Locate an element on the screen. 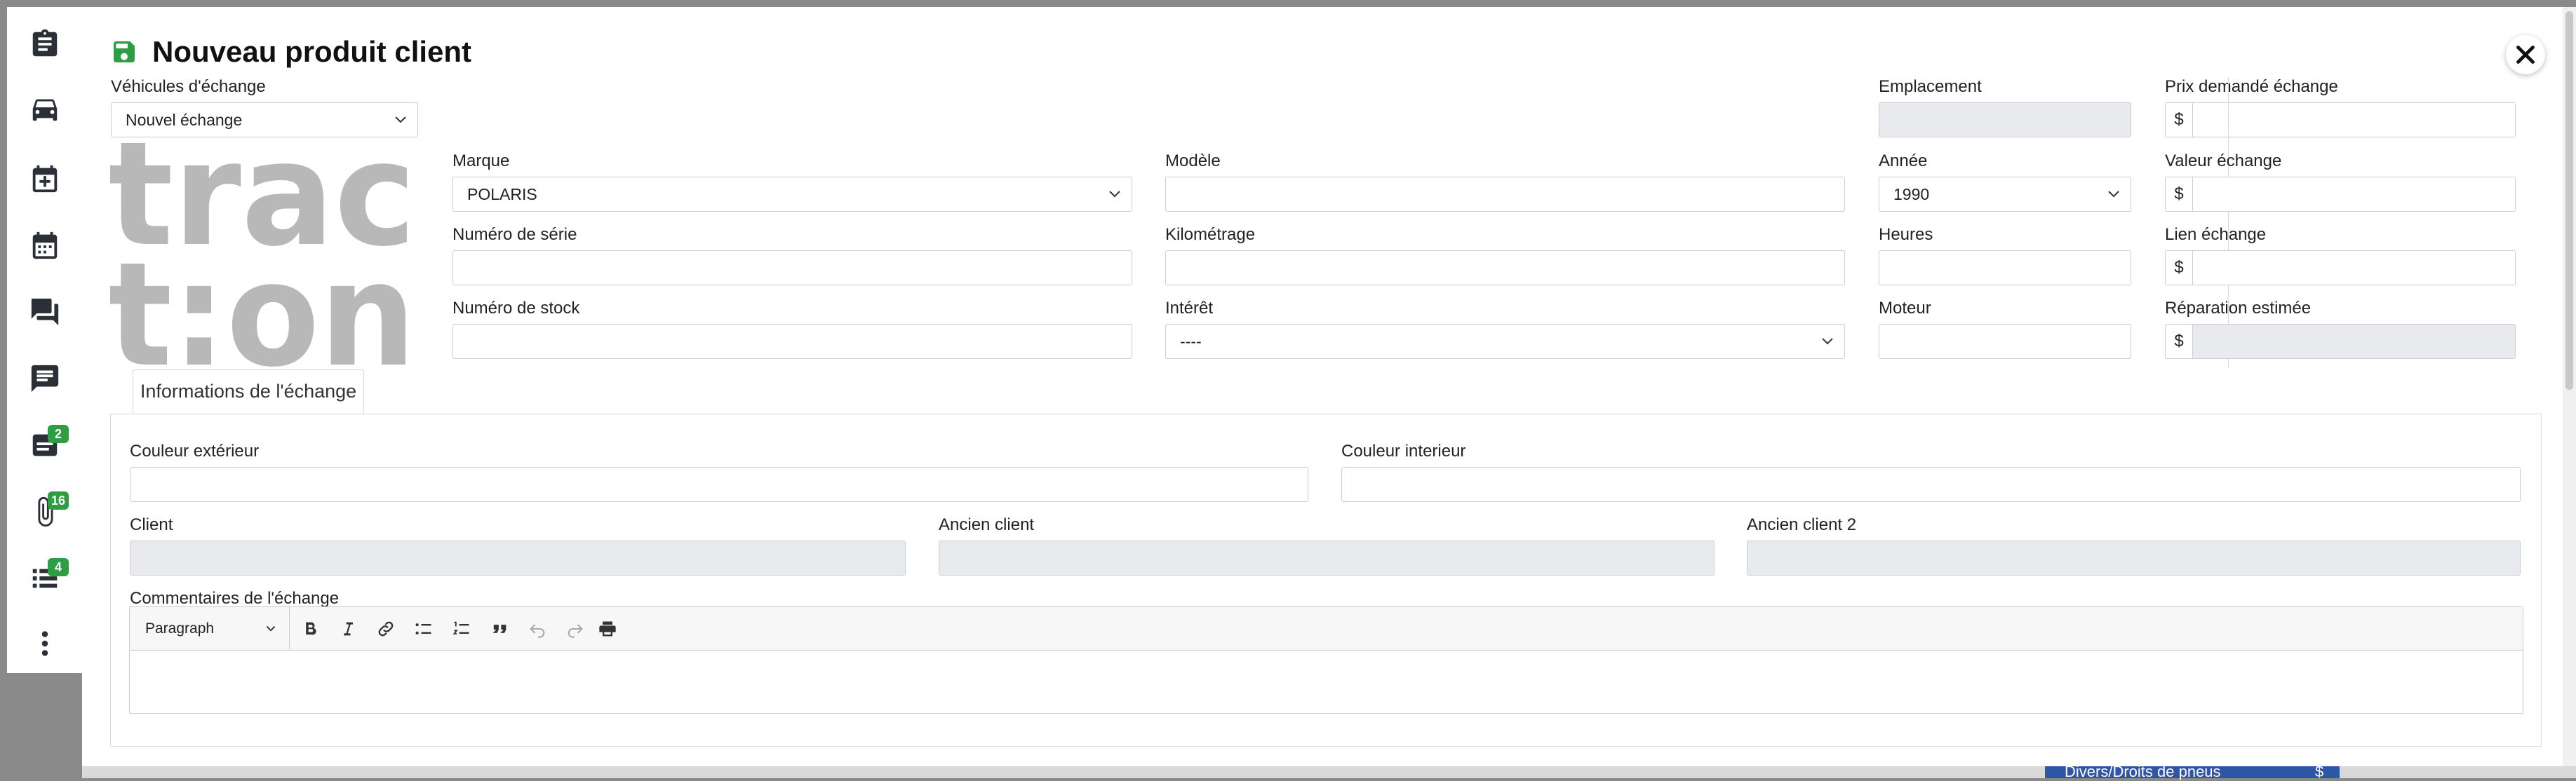  couleur-interieur-label: Couleur interieur is located at coordinates (1403, 451).